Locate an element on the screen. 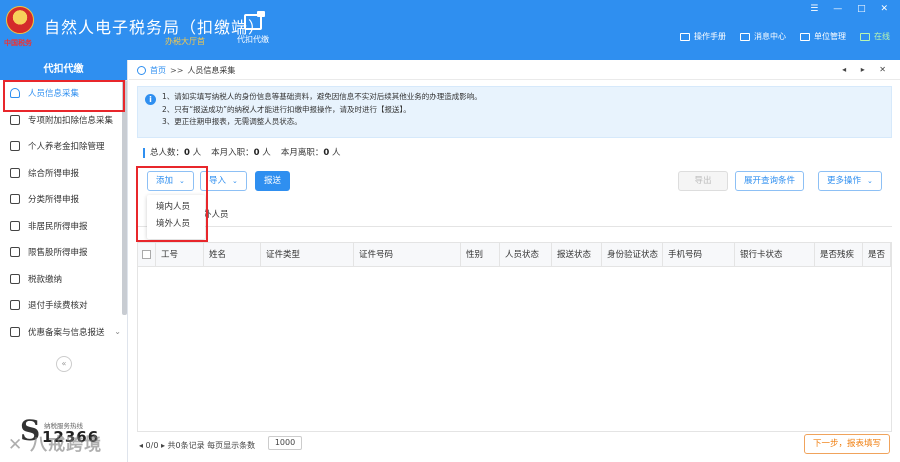 Image resolution: width=900 pixels, height=462 pixels. message-label: 消息中心 is located at coordinates (770, 36).